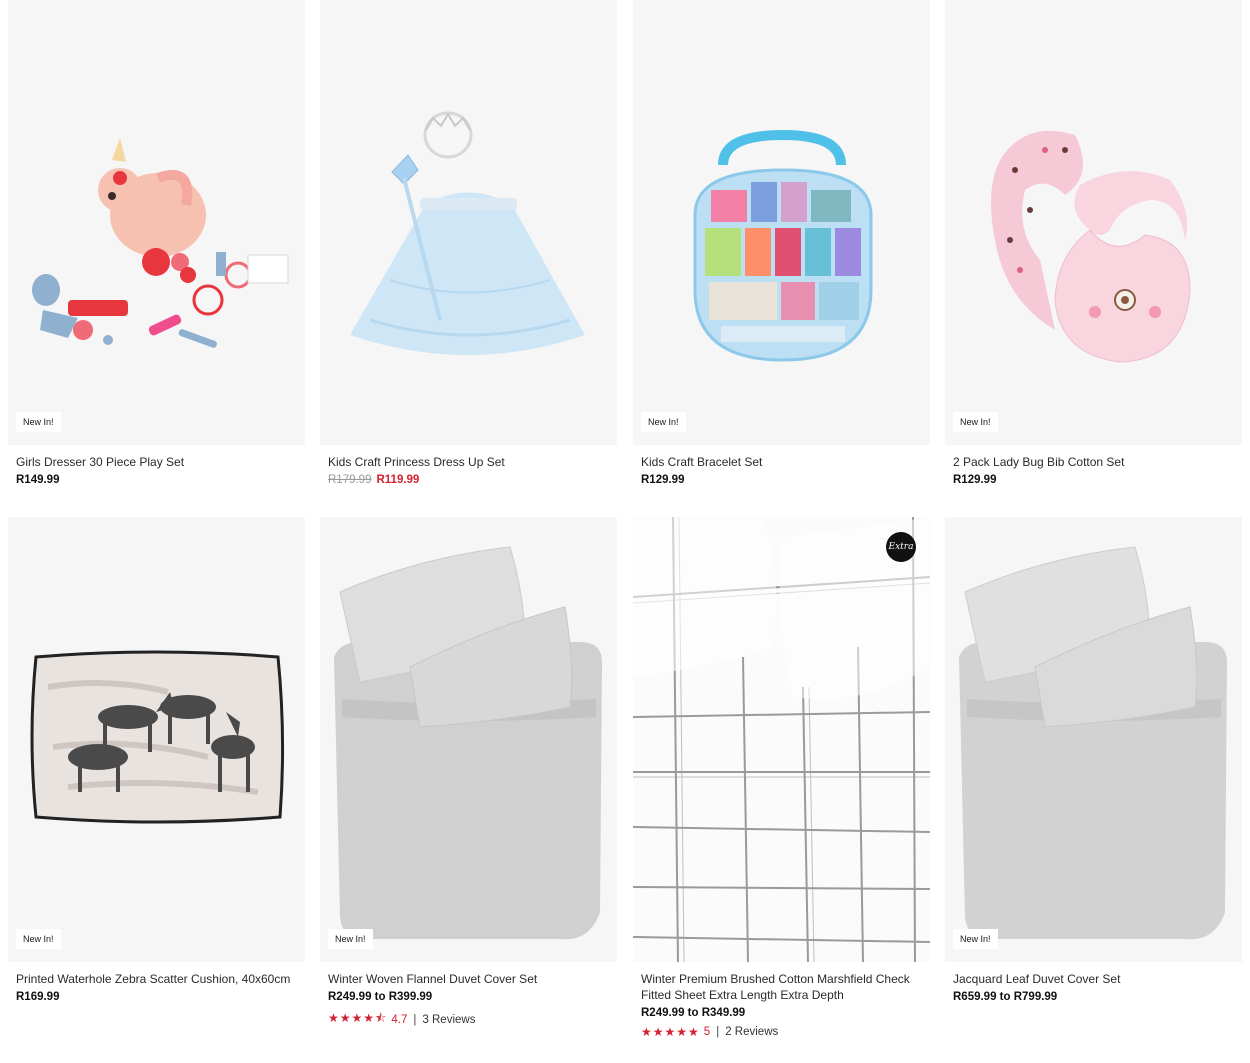  What do you see at coordinates (783, 245) in the screenshot?
I see `bracelet-kit-image` at bounding box center [783, 245].